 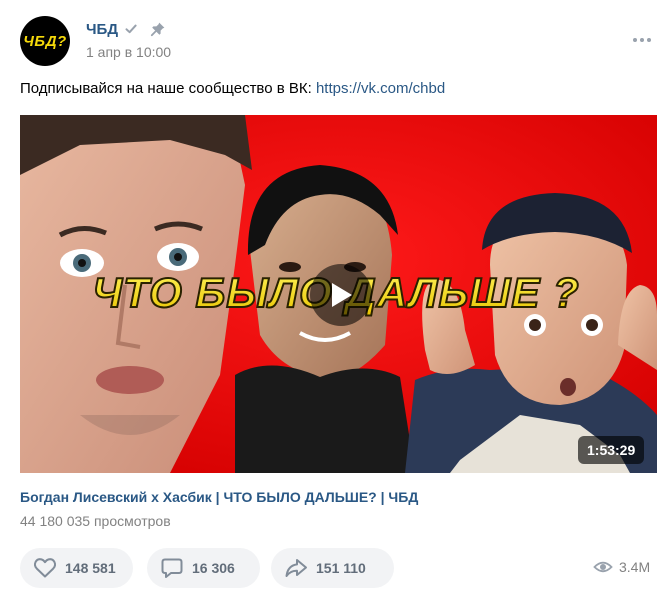 I want to click on comment-button: 16 306, so click(x=203, y=568).